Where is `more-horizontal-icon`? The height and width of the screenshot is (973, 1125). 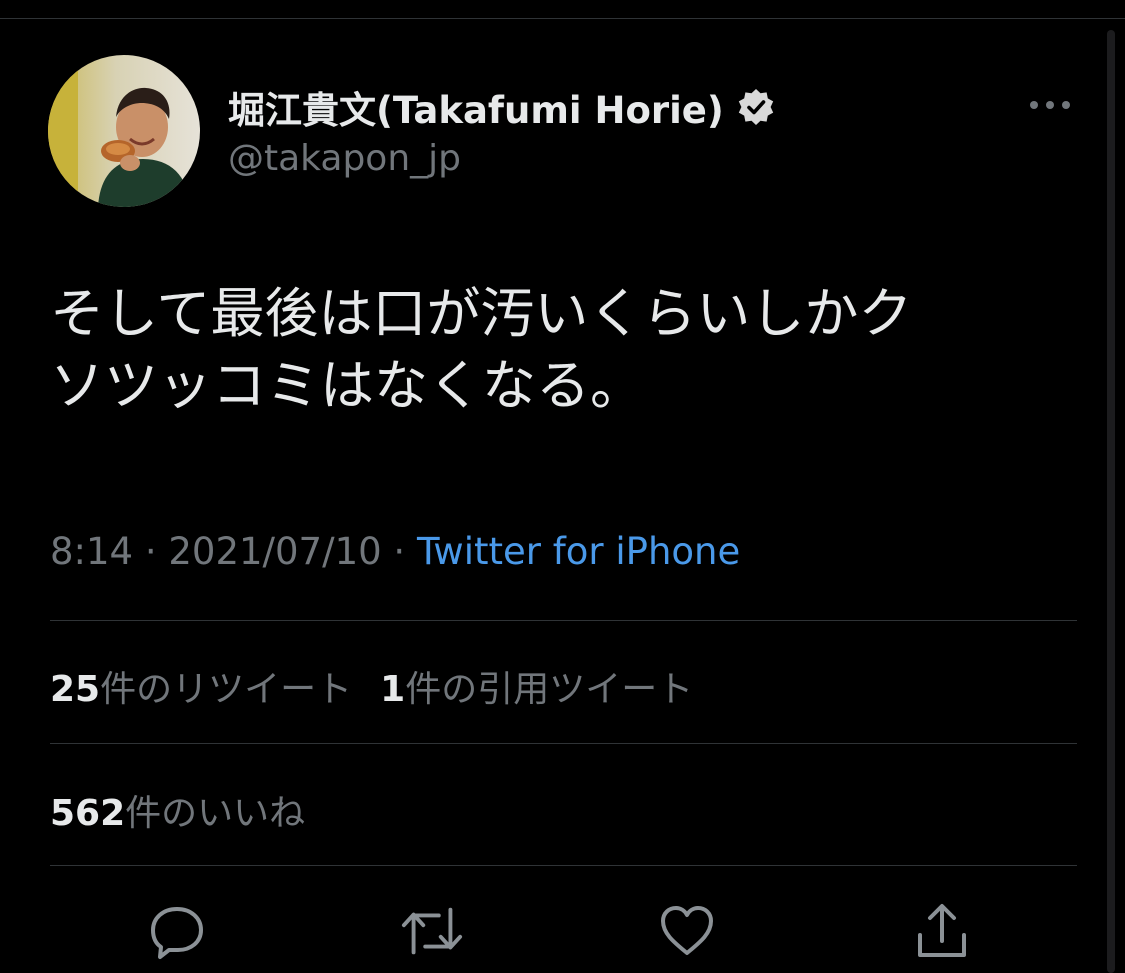
more-horizontal-icon is located at coordinates (1050, 105).